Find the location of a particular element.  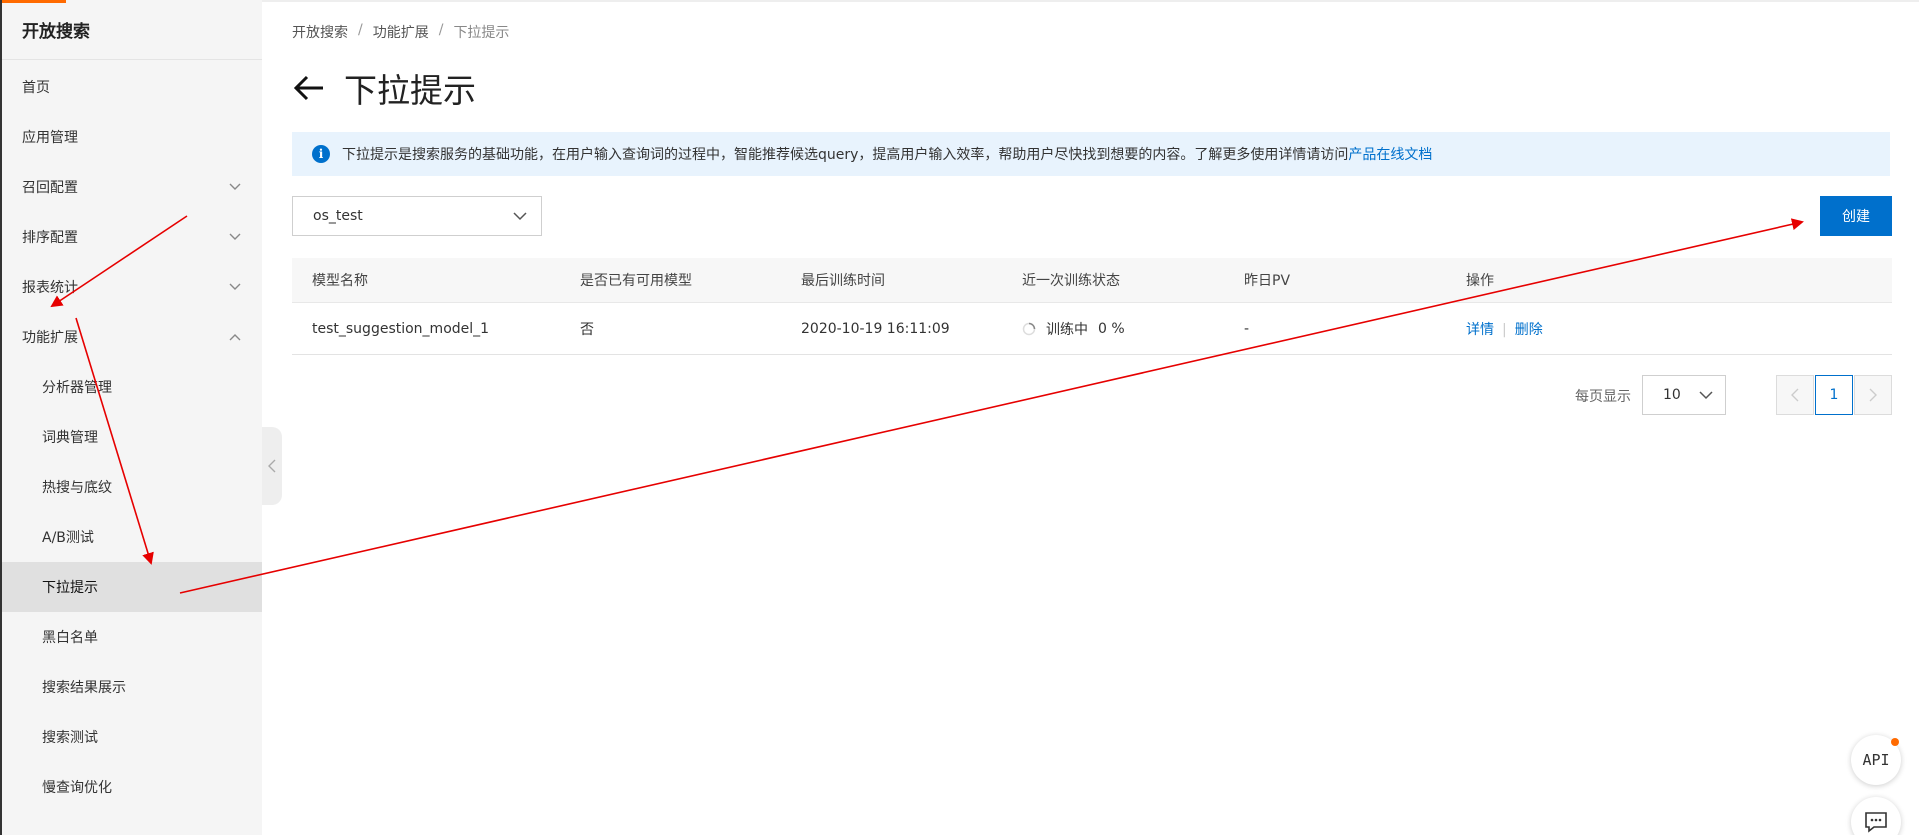

sidebar-item-label: 首页 is located at coordinates (36, 88).